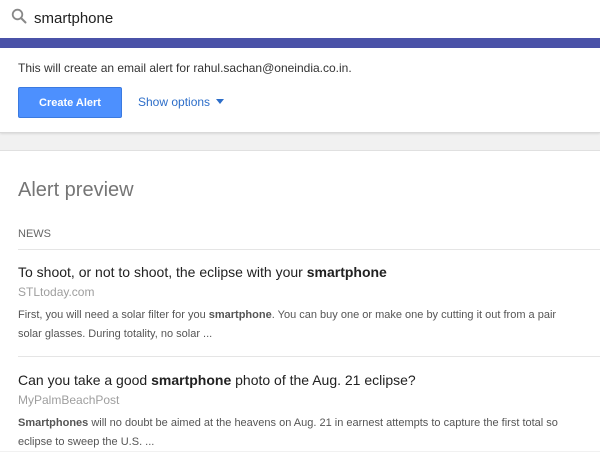 The width and height of the screenshot is (600, 452). I want to click on article-title-text: photo of the Aug. 21 eclipse?, so click(323, 380).